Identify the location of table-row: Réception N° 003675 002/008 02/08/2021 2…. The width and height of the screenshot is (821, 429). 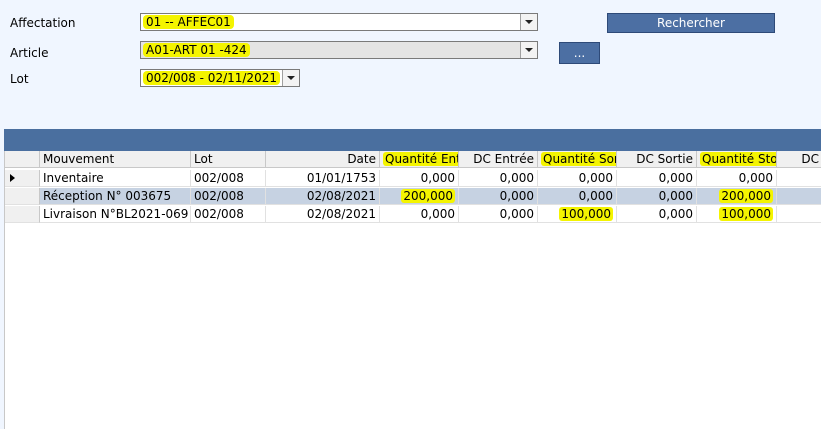
(413, 197).